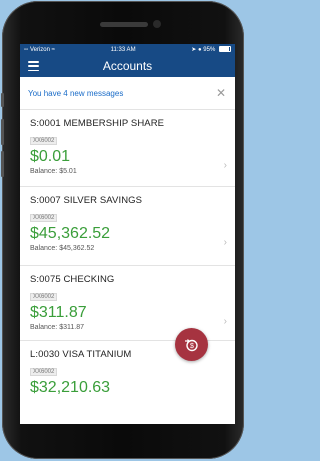 The image size is (320, 461). What do you see at coordinates (70, 387) in the screenshot?
I see `account-available-amount: $32,210.63` at bounding box center [70, 387].